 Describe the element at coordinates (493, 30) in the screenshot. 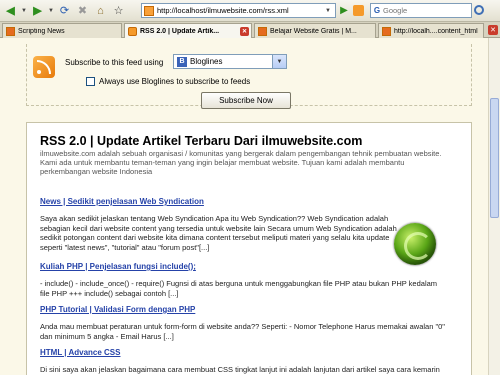

I see `close-tab-icon: ✕` at that location.